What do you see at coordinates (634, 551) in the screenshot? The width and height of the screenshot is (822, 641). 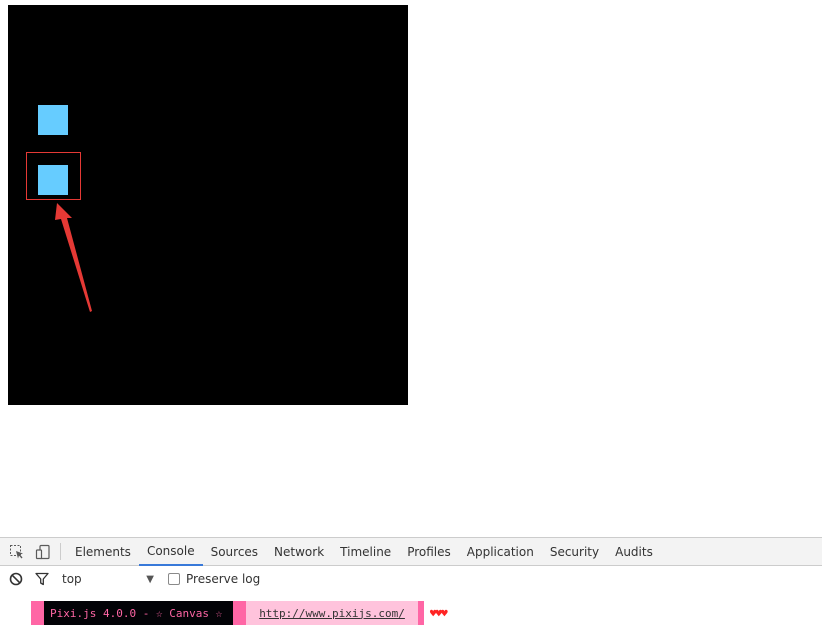 I see `tab-audits: Audits` at bounding box center [634, 551].